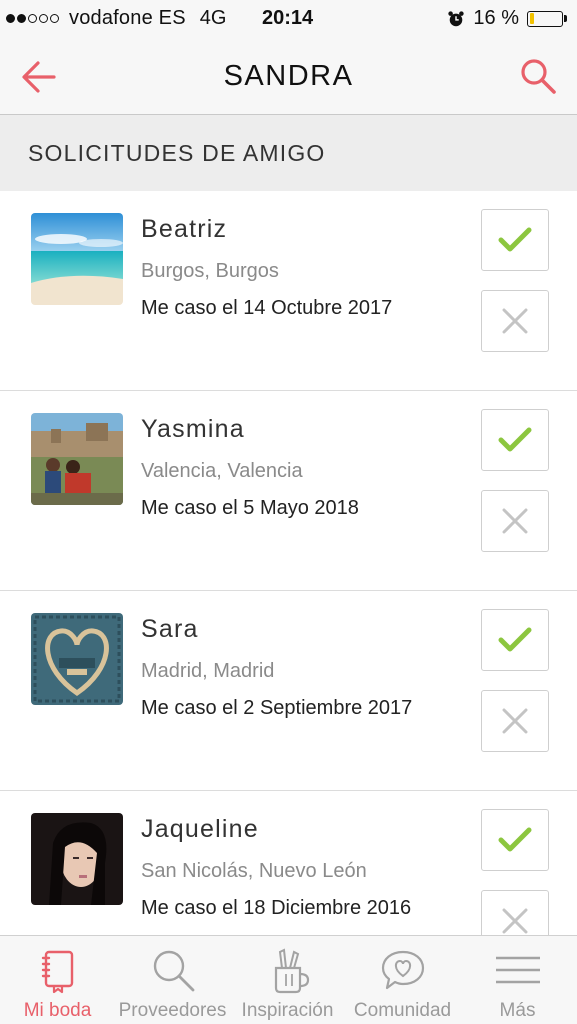  What do you see at coordinates (210, 271) in the screenshot?
I see `user-location: Burgos, Burgos` at bounding box center [210, 271].